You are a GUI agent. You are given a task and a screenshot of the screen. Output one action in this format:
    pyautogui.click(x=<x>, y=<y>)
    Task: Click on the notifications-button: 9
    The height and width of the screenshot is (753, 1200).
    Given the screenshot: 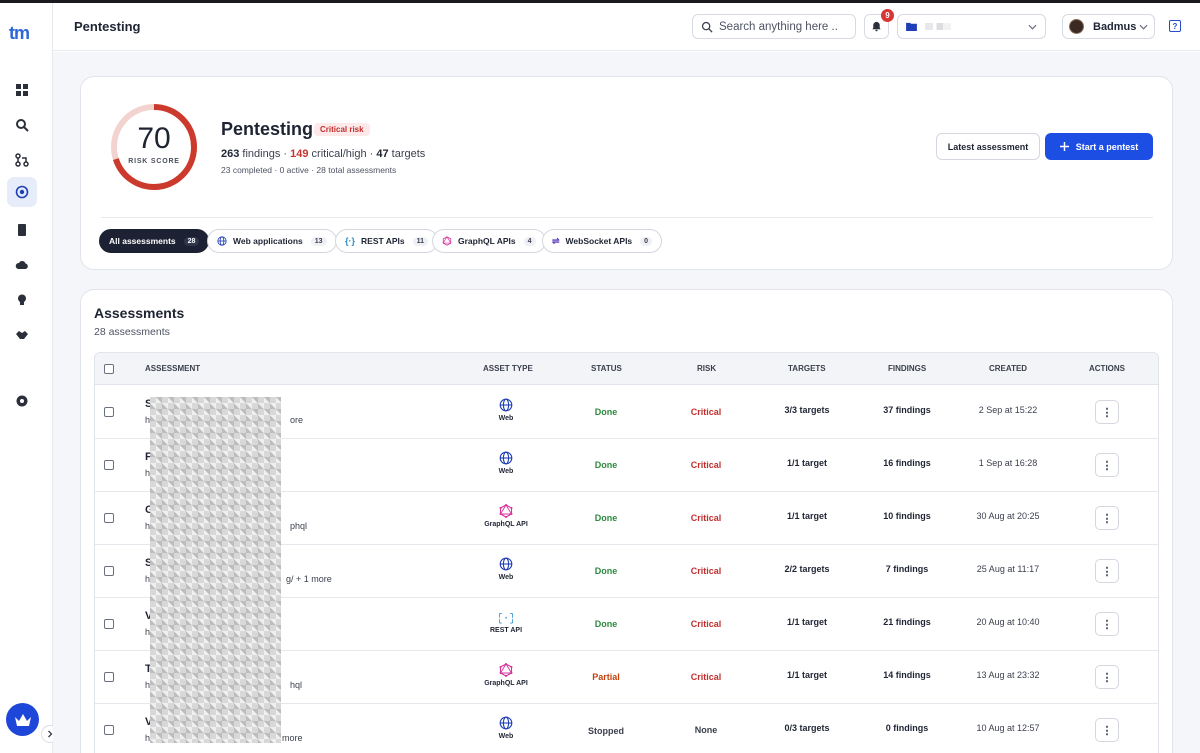 What is the action you would take?
    pyautogui.click(x=879, y=24)
    